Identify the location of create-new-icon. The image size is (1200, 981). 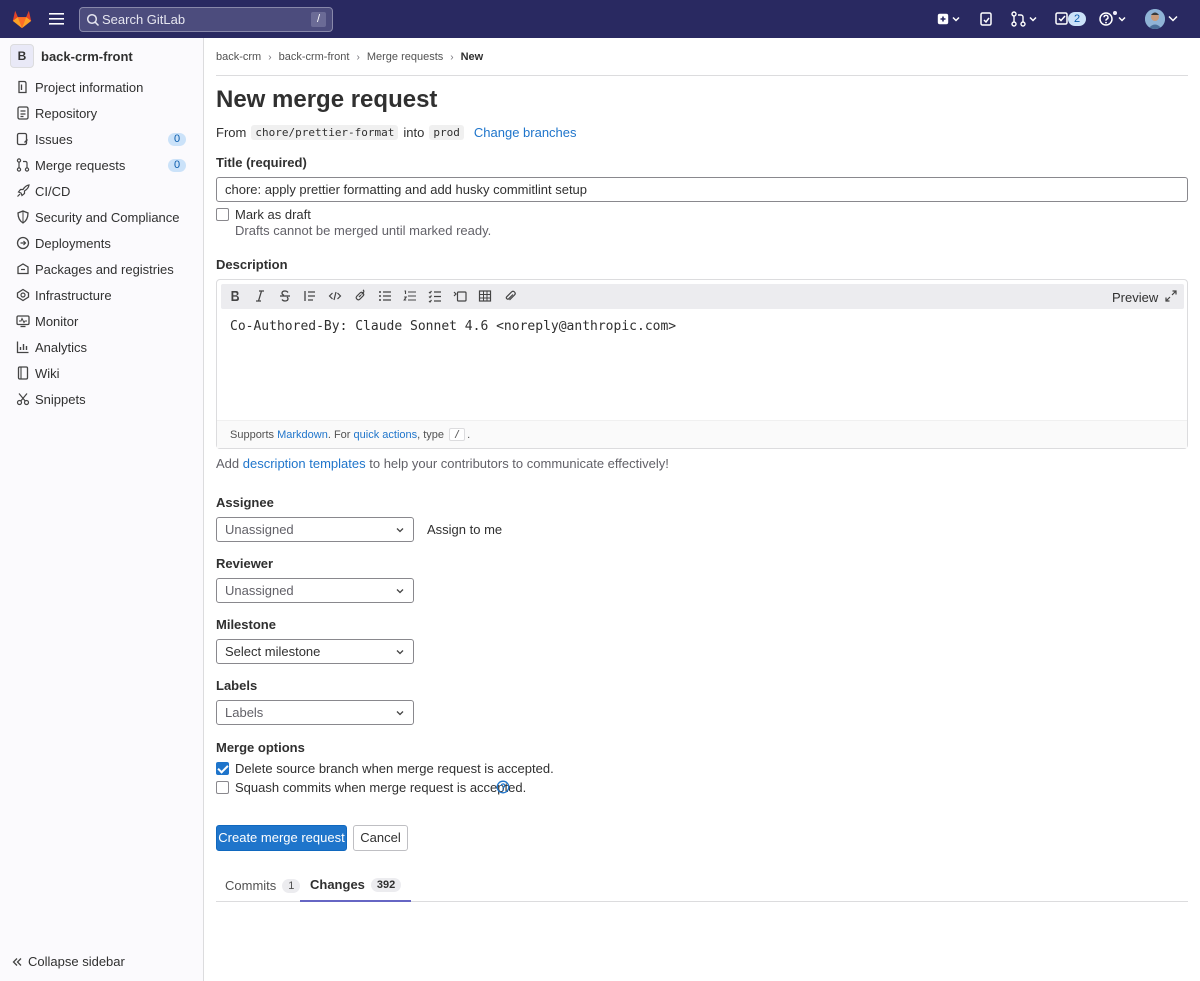
(950, 19).